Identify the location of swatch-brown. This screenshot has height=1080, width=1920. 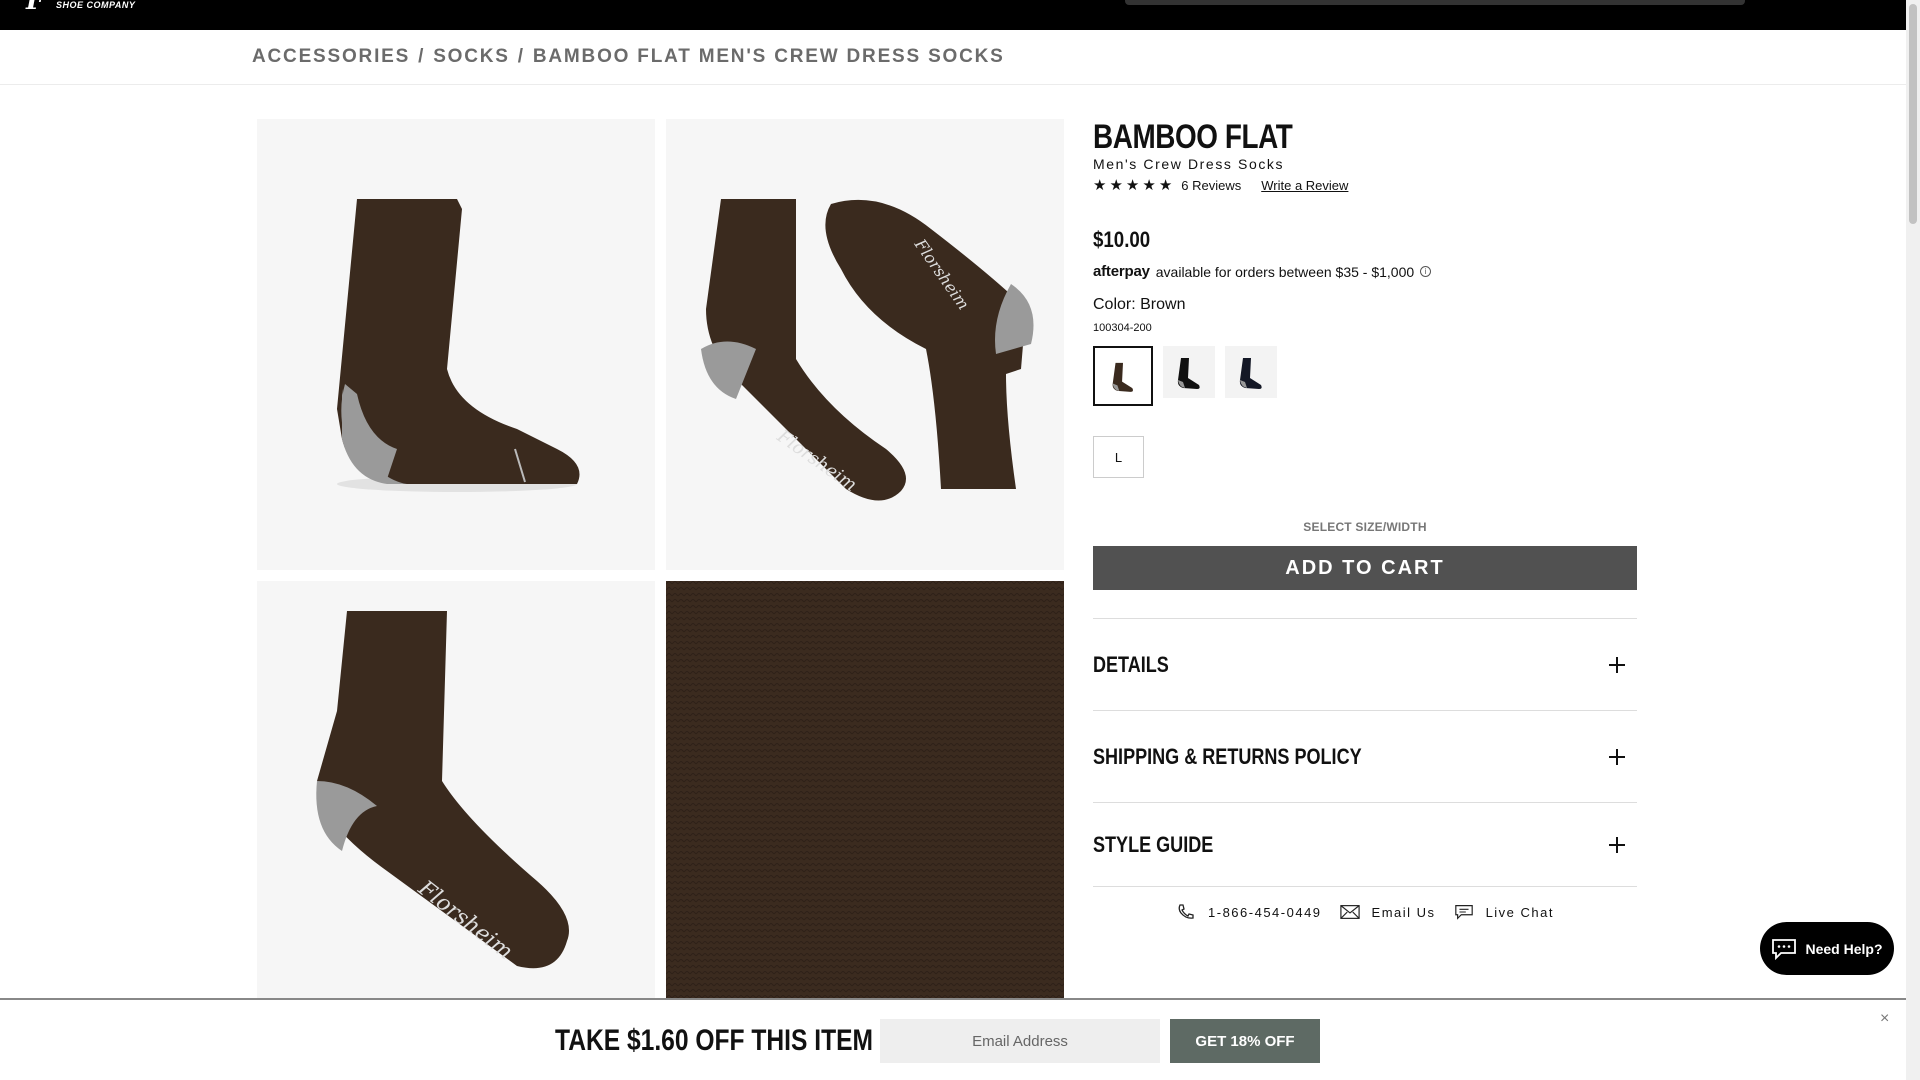
(1123, 376).